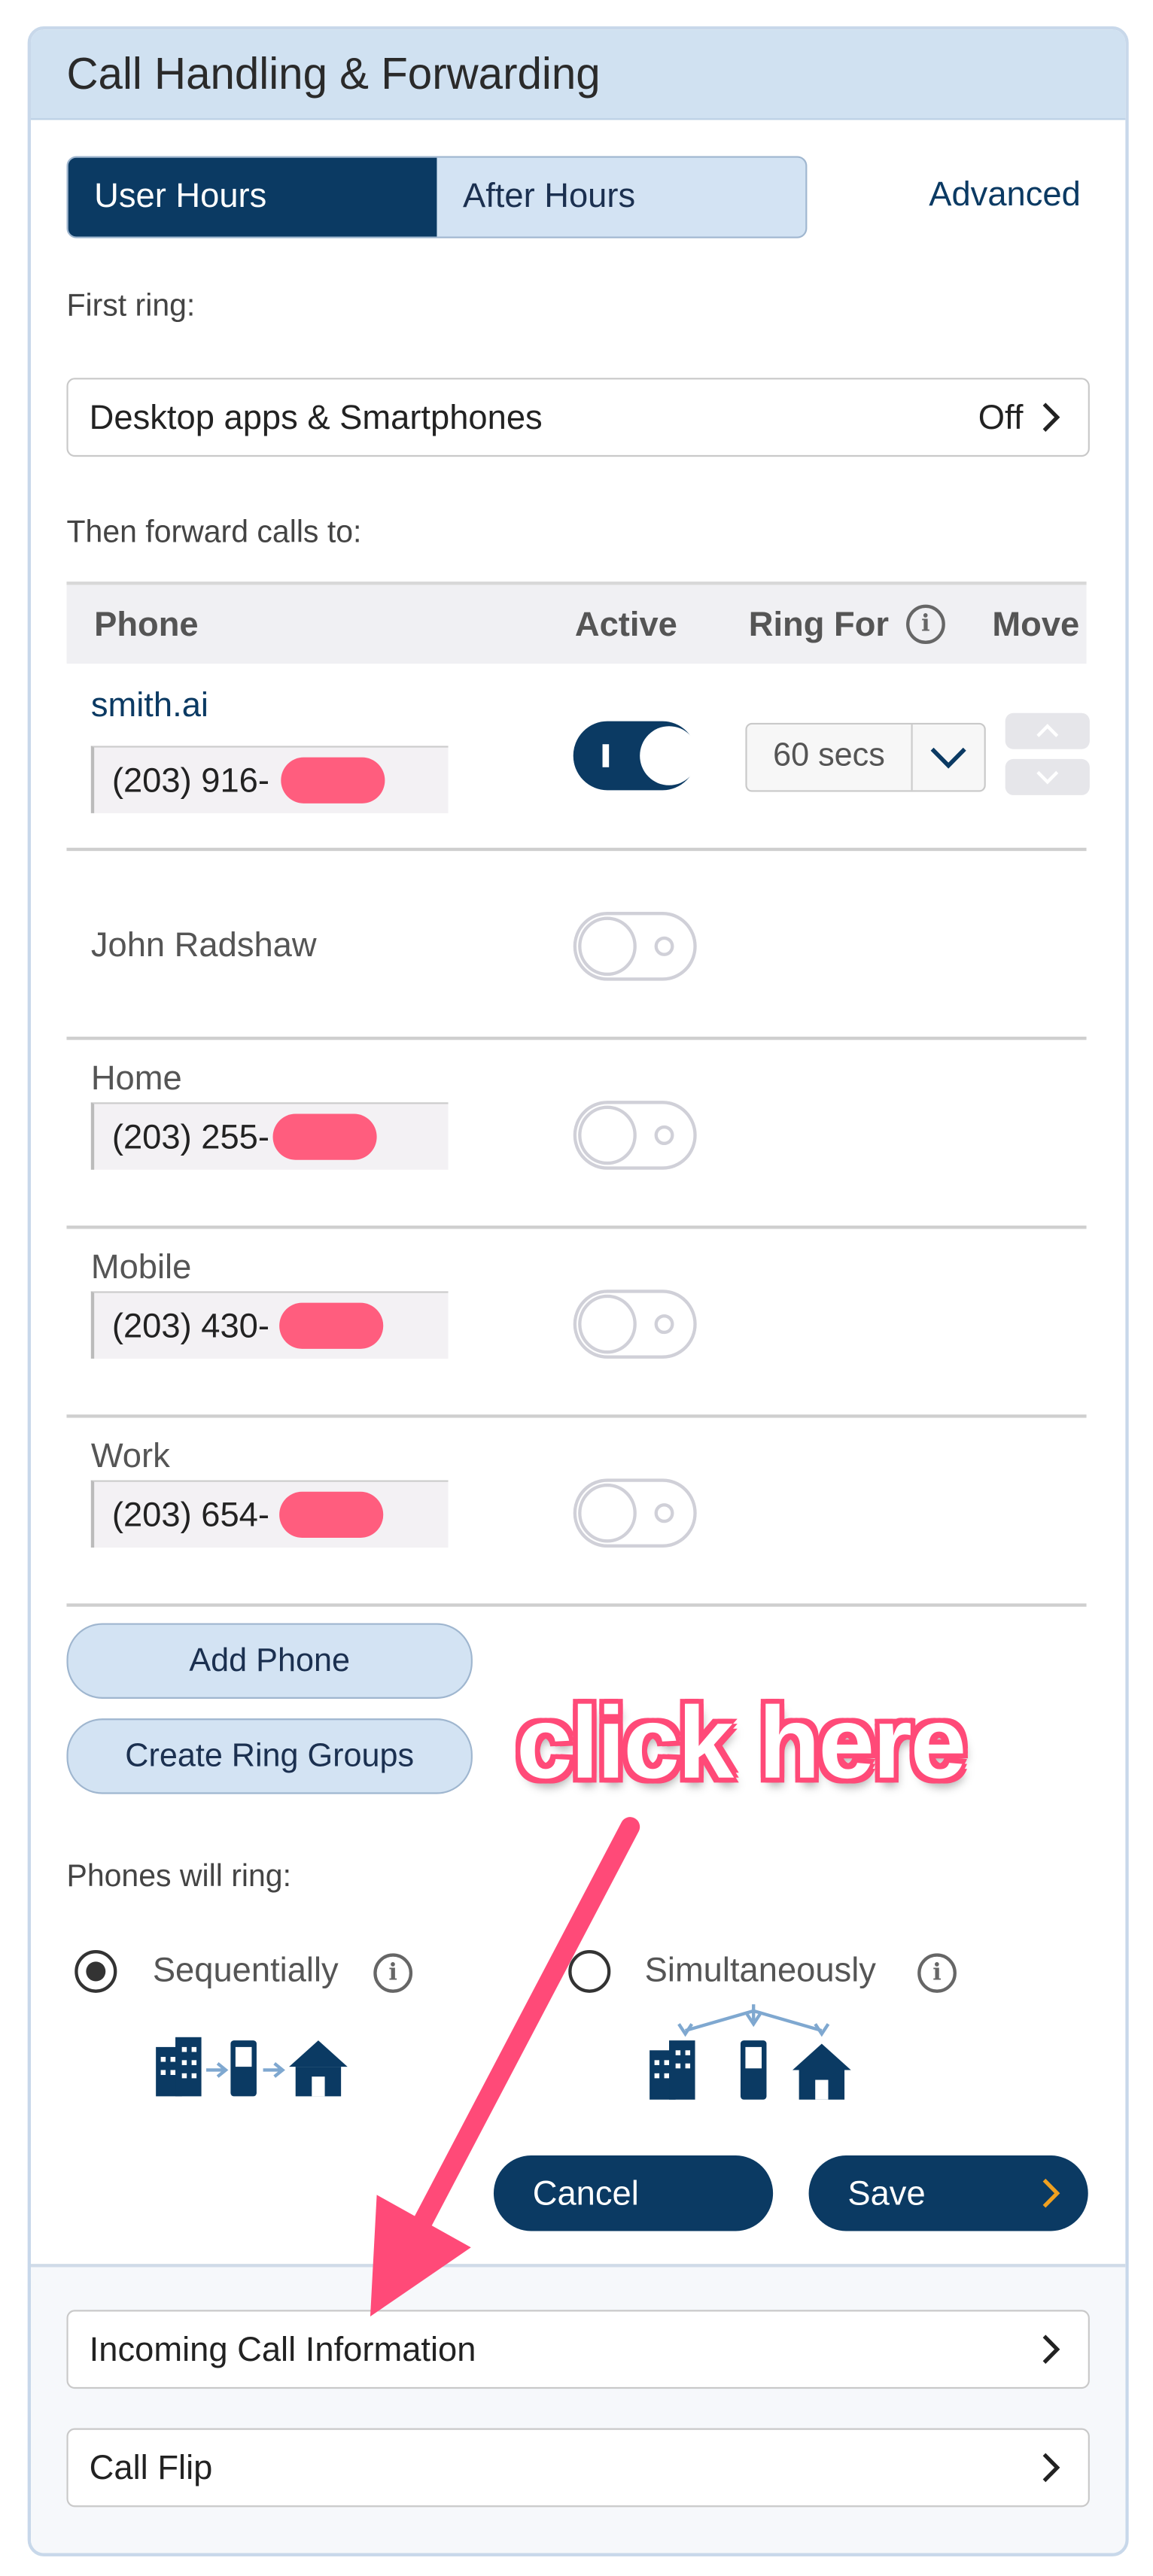 The image size is (1153, 2576). I want to click on tab-after-hours: After Hours, so click(621, 198).